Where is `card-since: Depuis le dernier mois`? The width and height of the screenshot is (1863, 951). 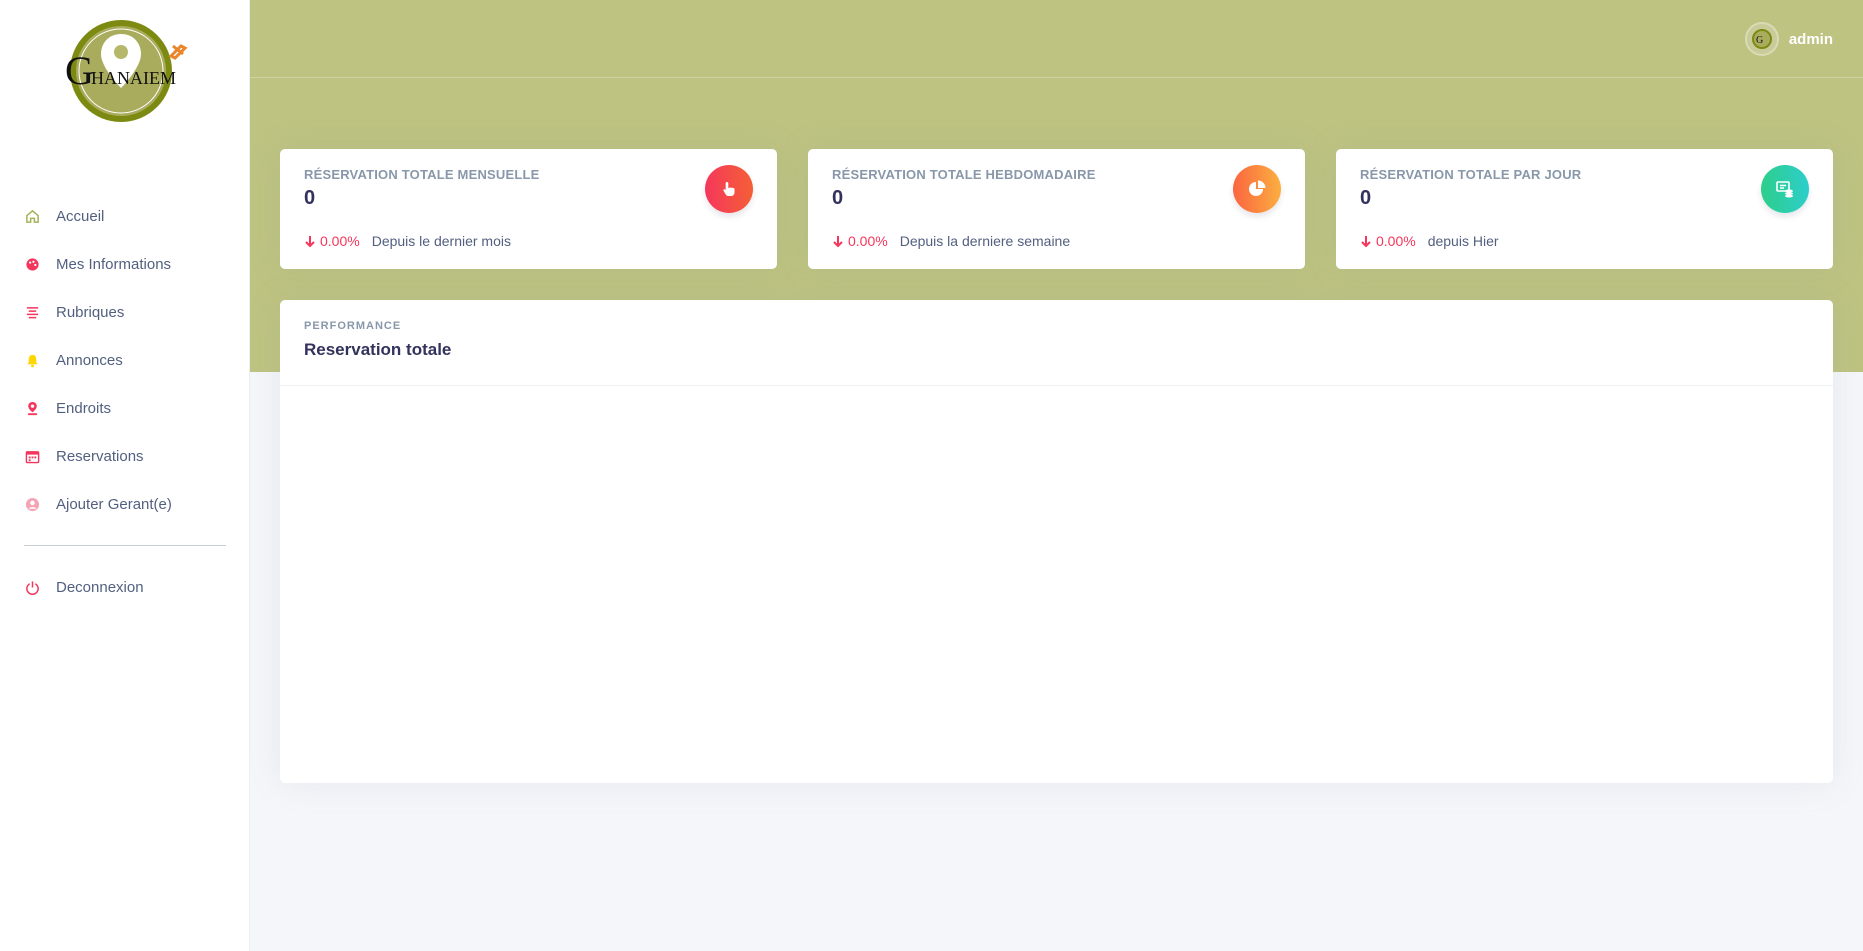
card-since: Depuis le dernier mois is located at coordinates (441, 241).